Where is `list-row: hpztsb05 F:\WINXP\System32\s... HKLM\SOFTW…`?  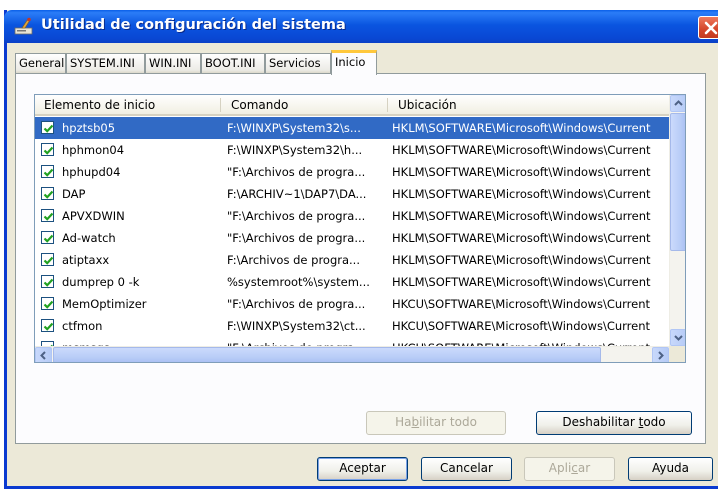
list-row: hpztsb05 F:\WINXP\System32\s... HKLM\SOFTW… is located at coordinates (352, 128).